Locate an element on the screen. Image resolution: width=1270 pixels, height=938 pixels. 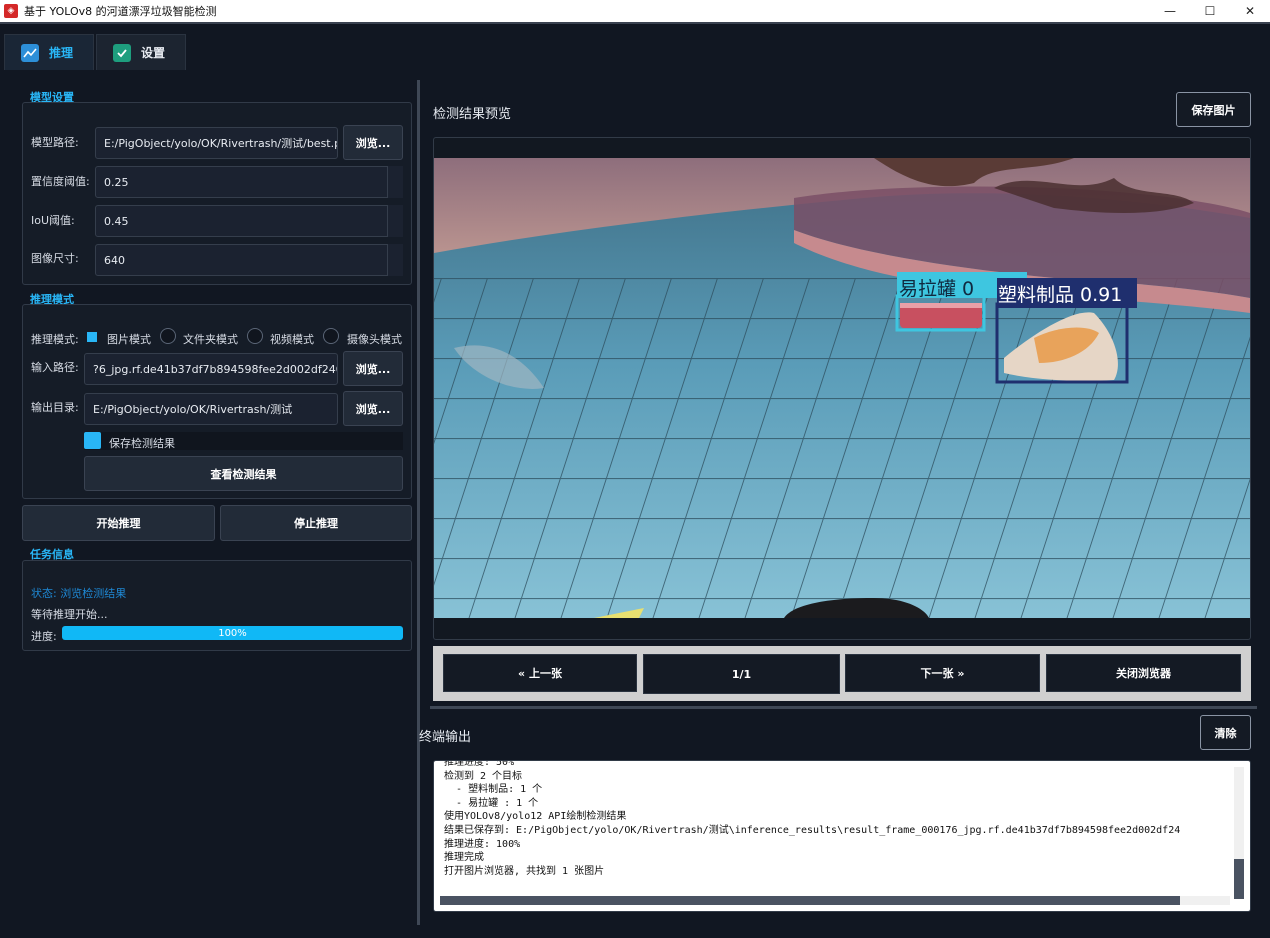
tab-settings: 设置 is located at coordinates (141, 52).